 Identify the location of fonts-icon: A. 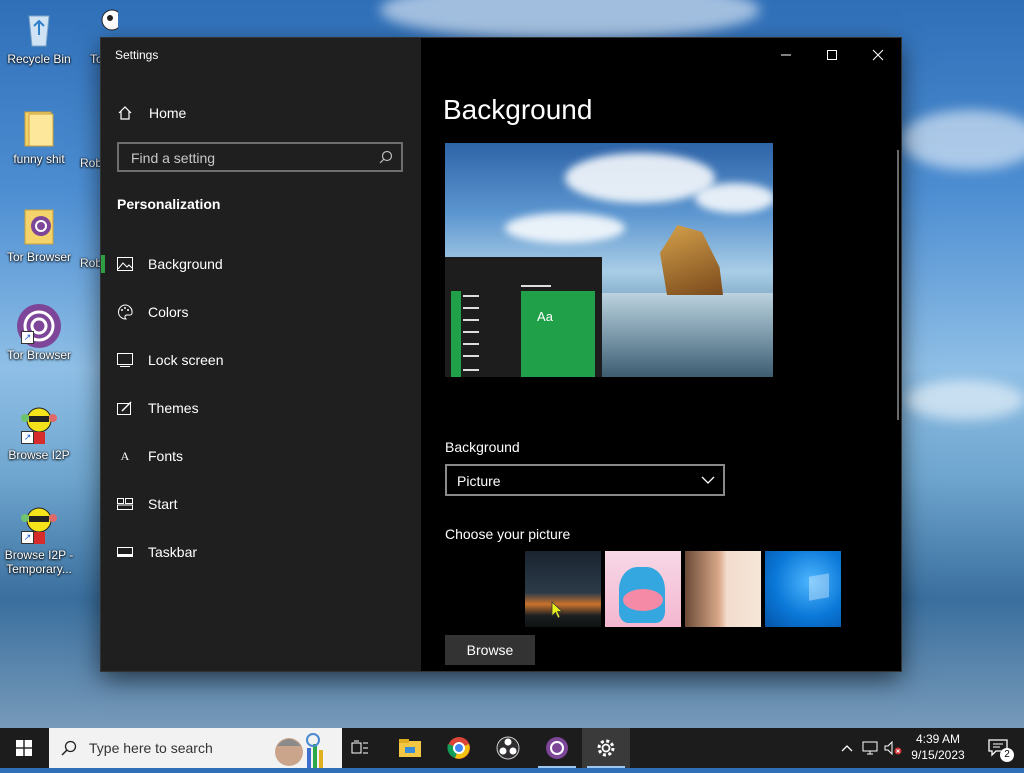
(125, 455).